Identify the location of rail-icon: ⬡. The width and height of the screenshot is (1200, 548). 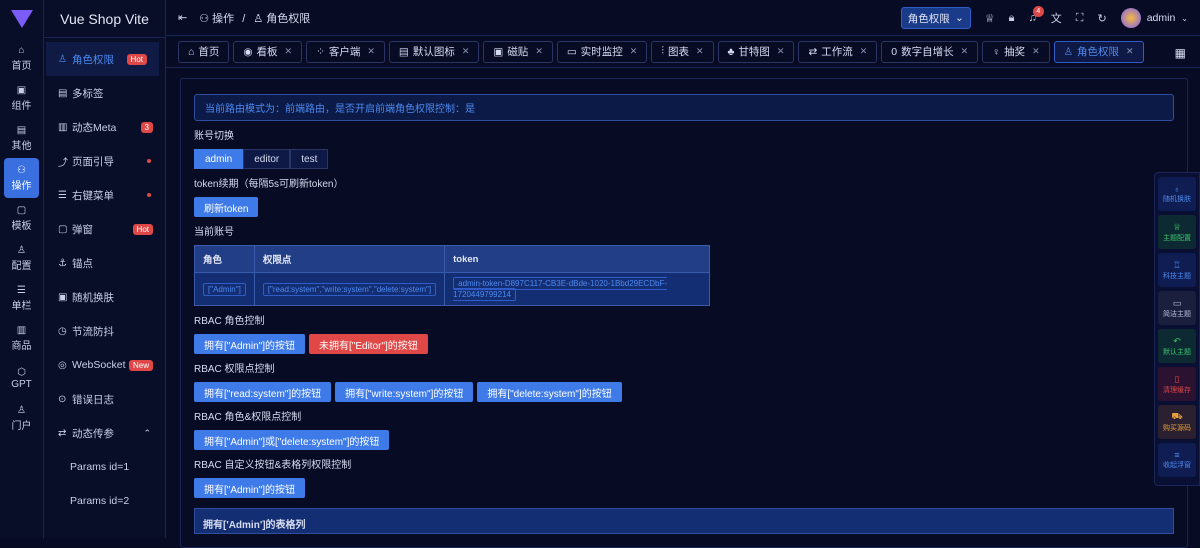
(21, 372).